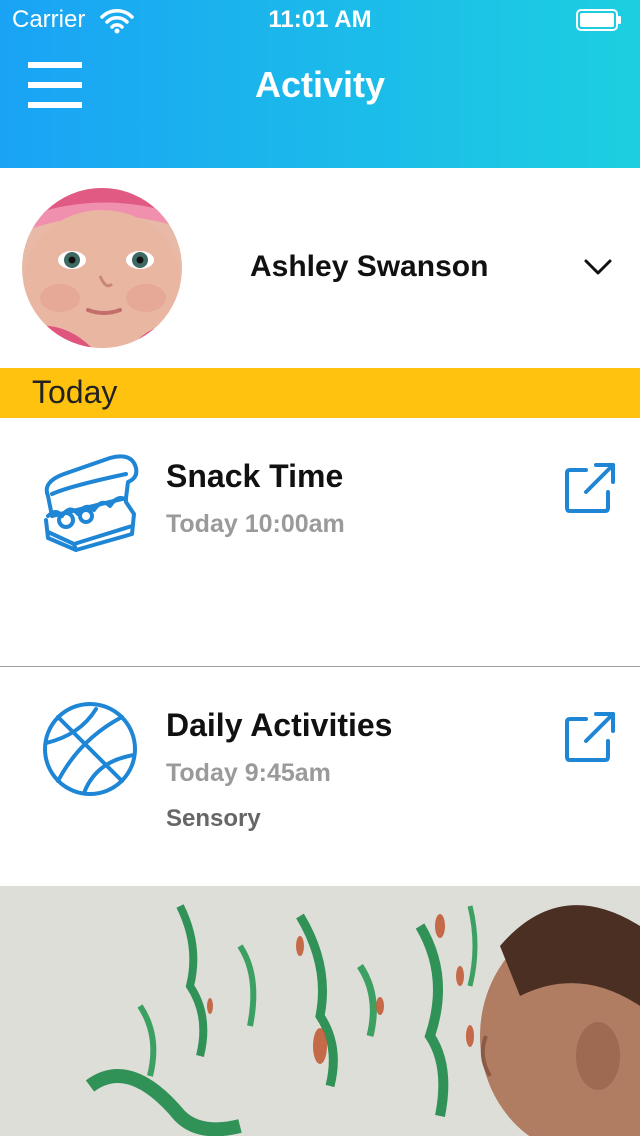 This screenshot has height=1136, width=640. Describe the element at coordinates (598, 267) in the screenshot. I see `chevron-down-icon` at that location.